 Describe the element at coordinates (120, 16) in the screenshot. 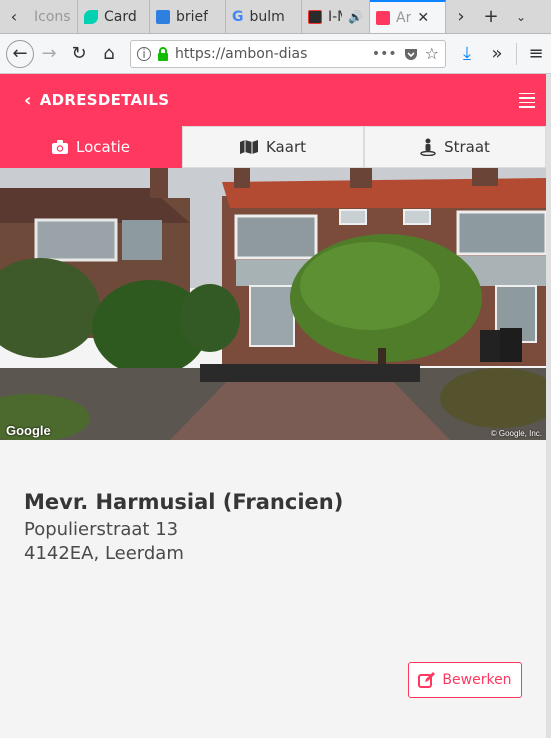

I see `browser-tab-label: Card` at that location.